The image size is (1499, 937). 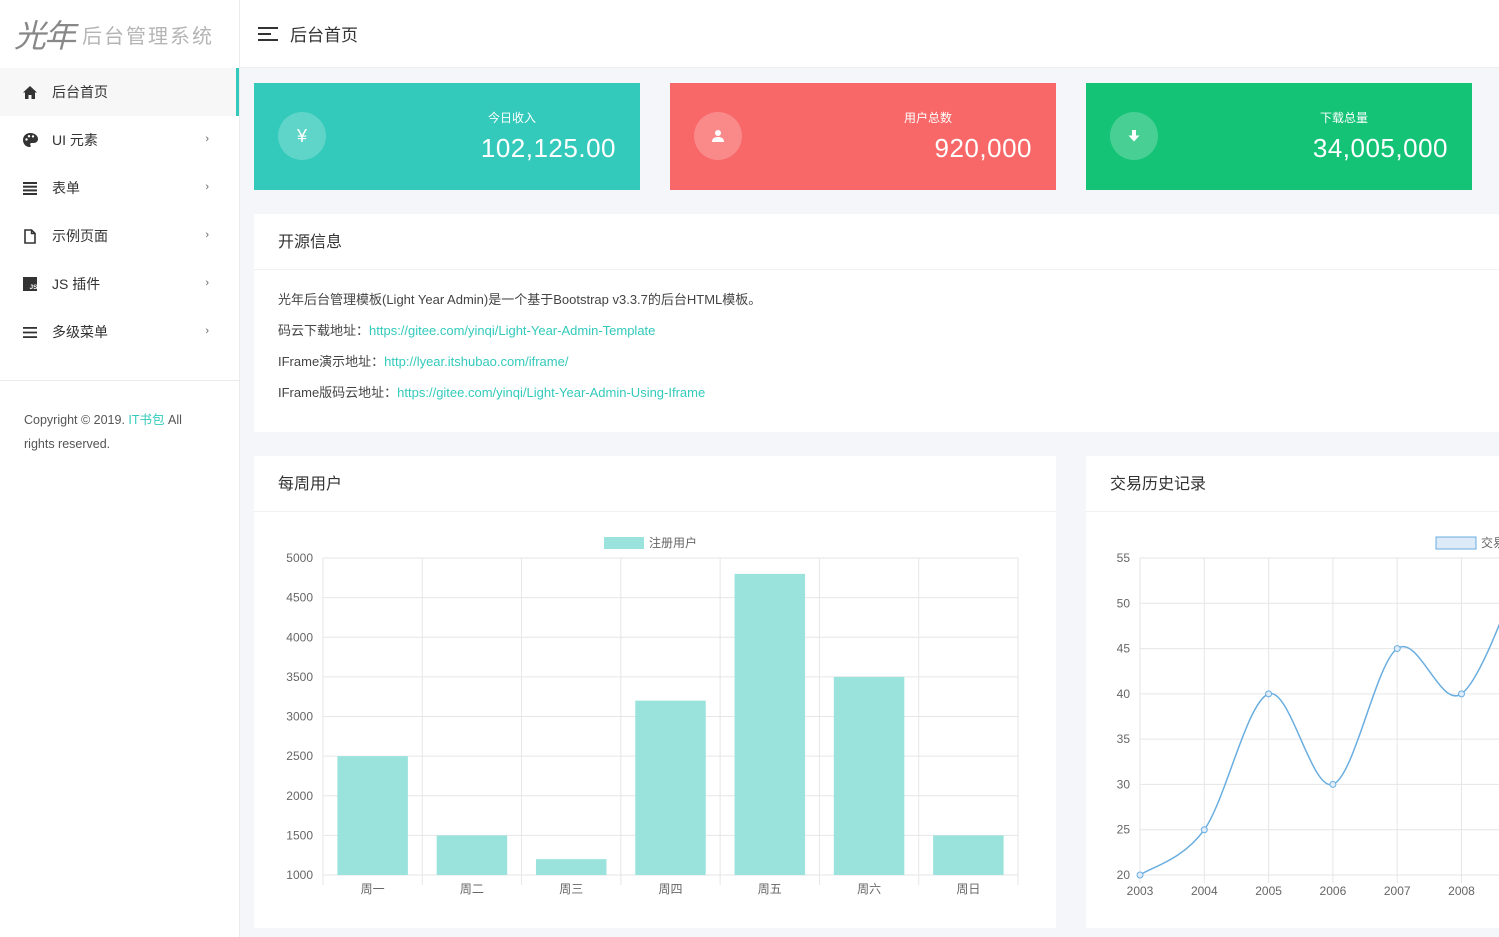 What do you see at coordinates (571, 889) in the screenshot?
I see `x-tick-label: 周三` at bounding box center [571, 889].